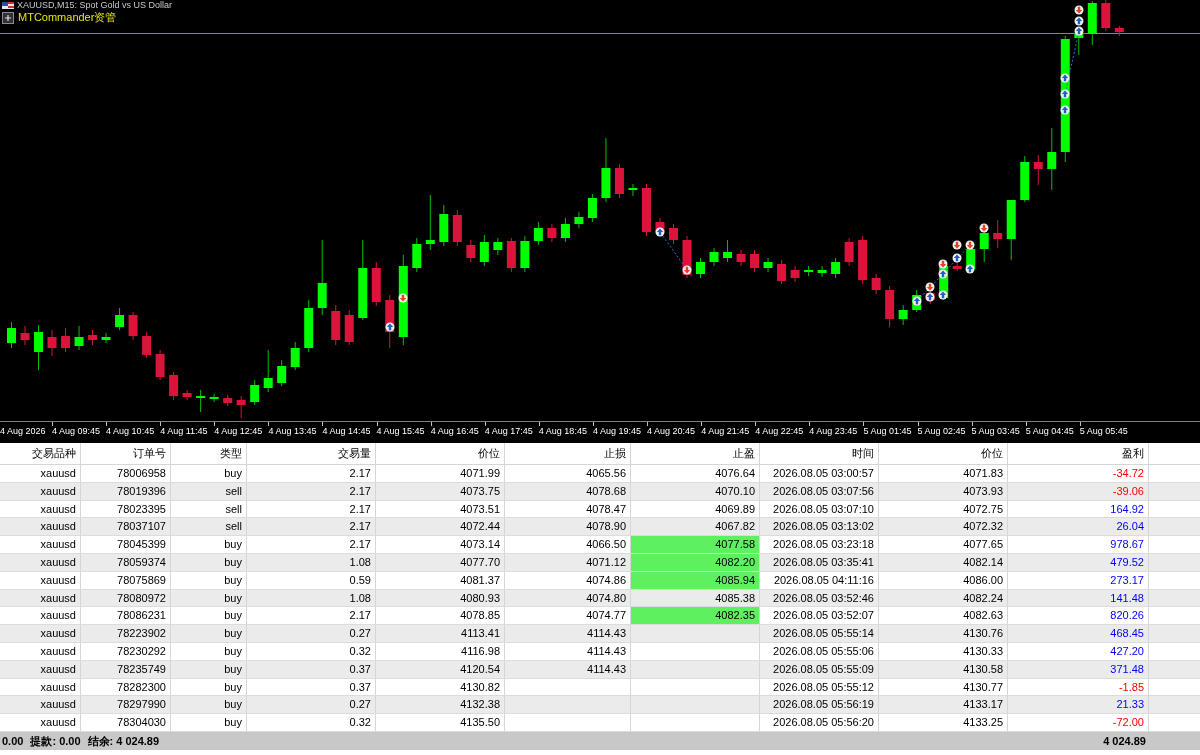 The height and width of the screenshot is (755, 1200). Describe the element at coordinates (126, 616) in the screenshot. I see `table-cell: 78086231` at that location.